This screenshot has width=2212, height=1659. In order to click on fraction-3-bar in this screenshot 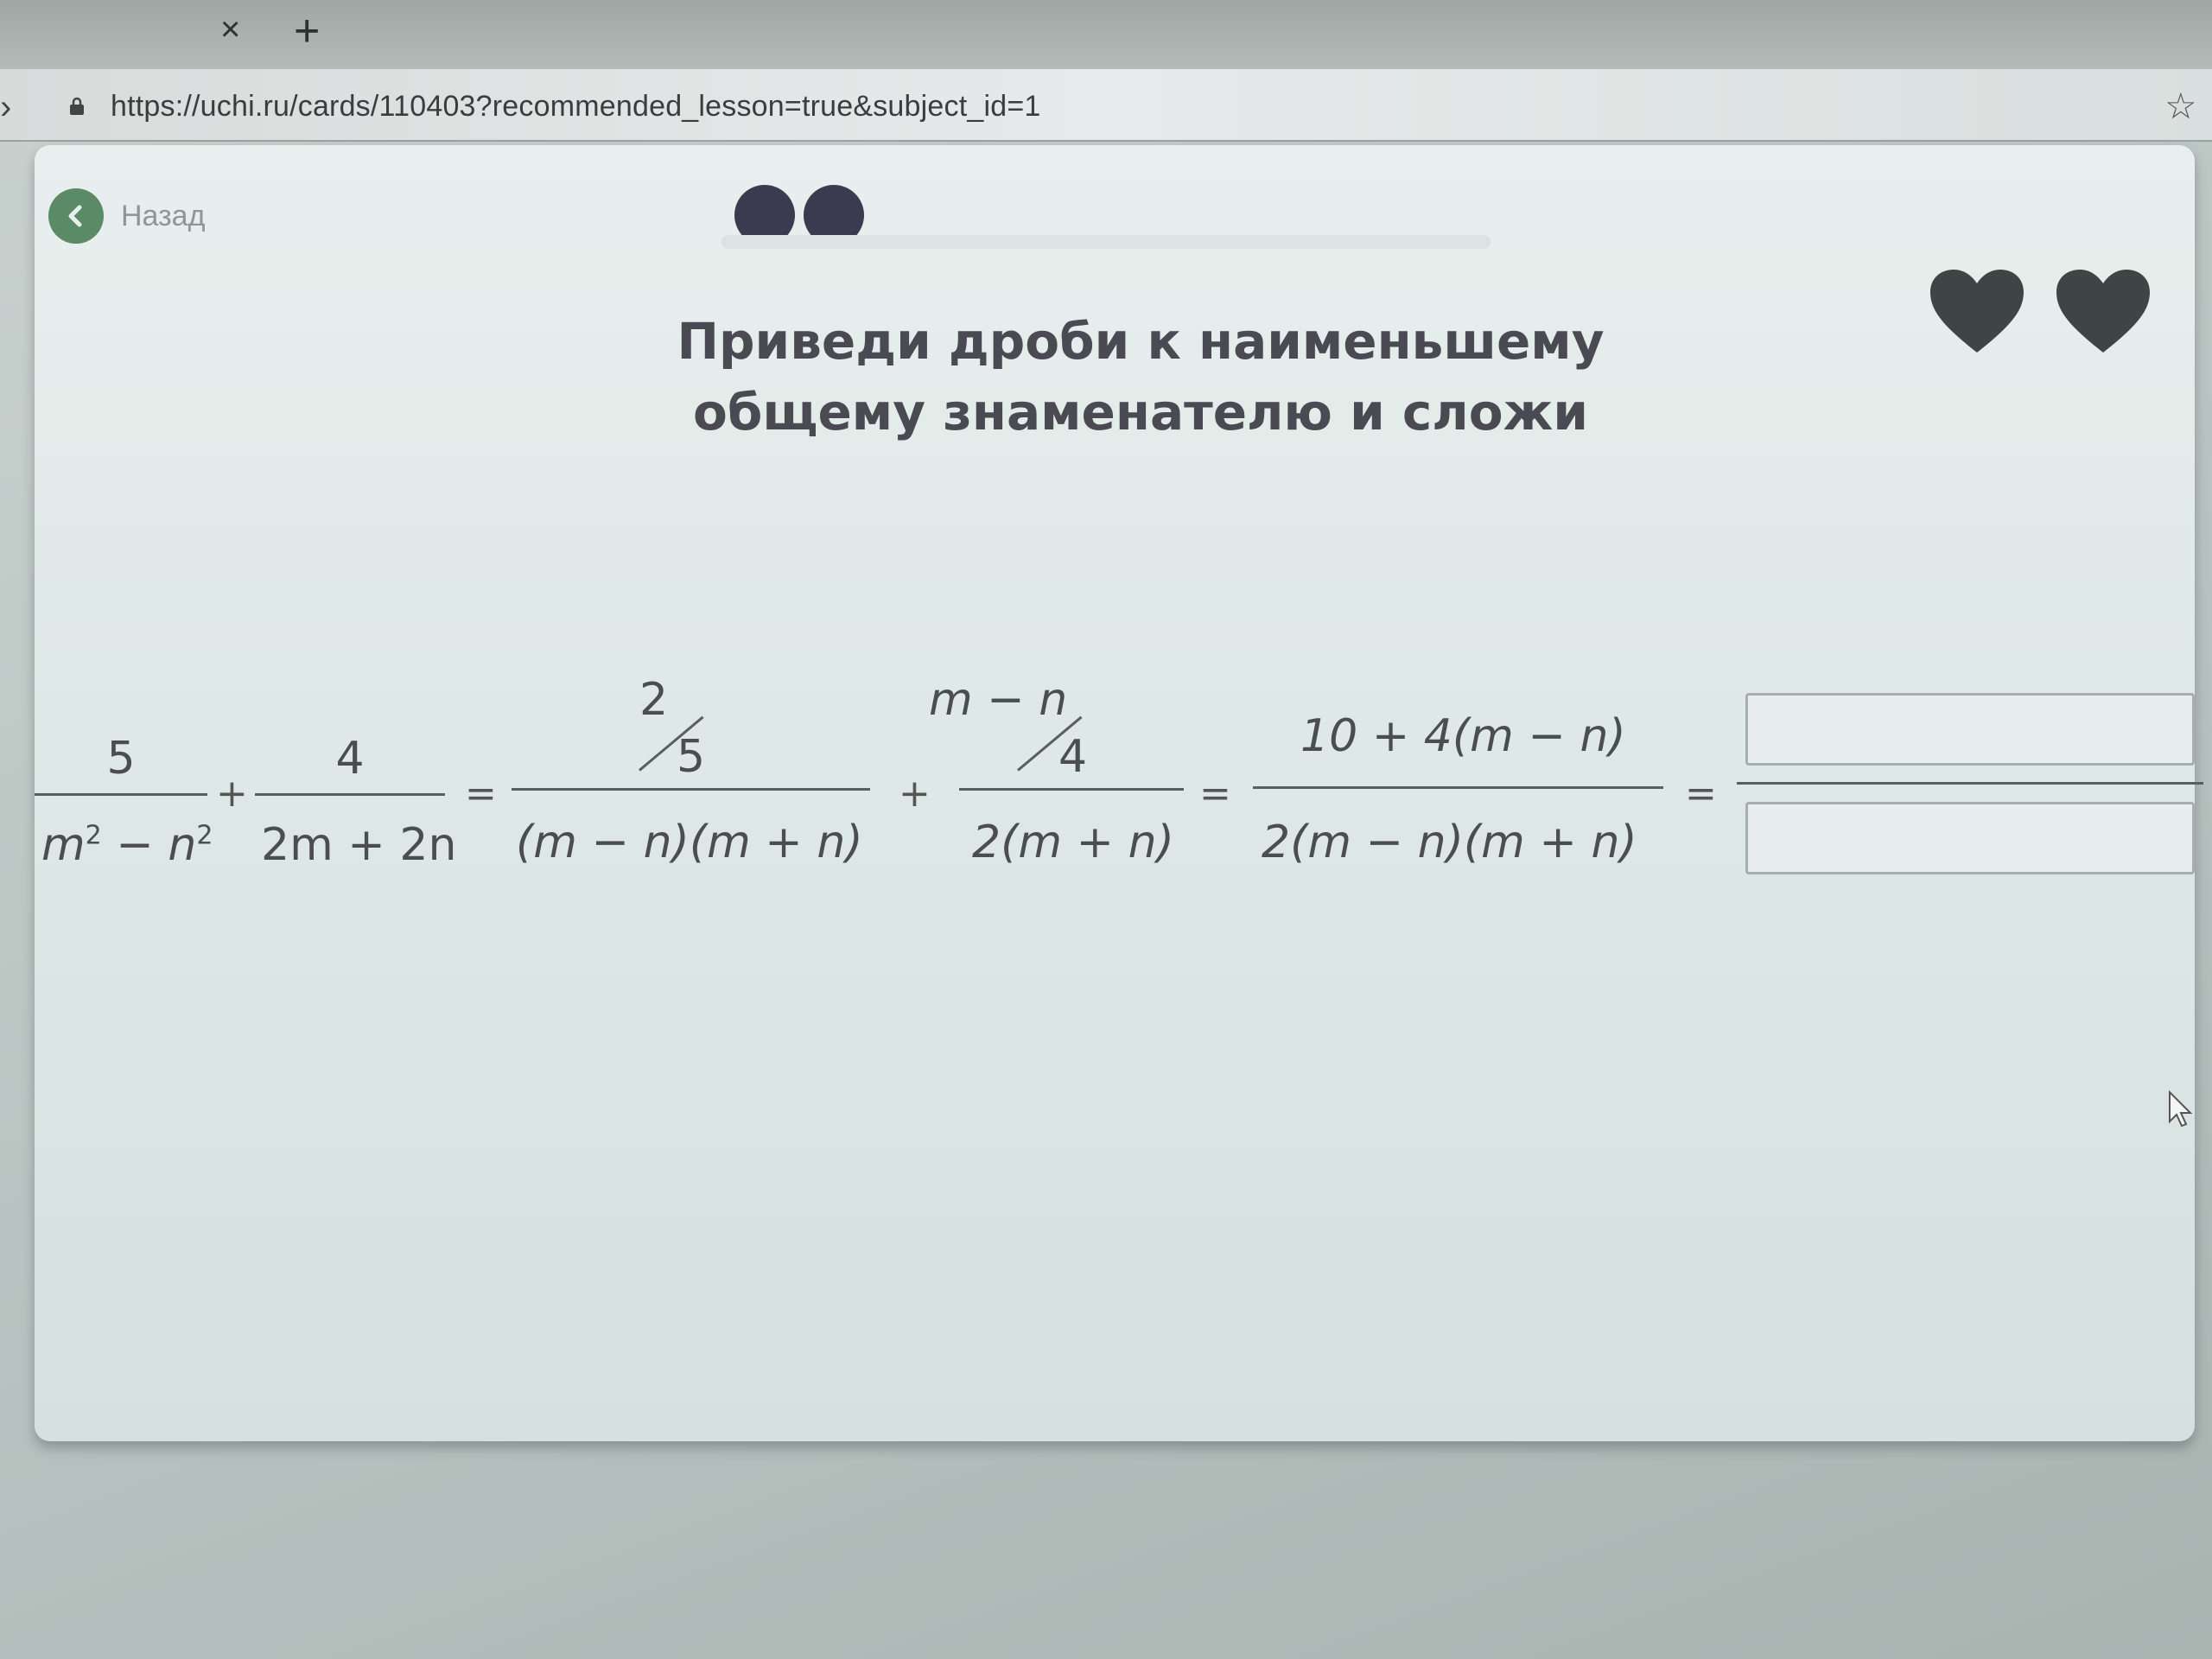, I will do `click(691, 789)`.